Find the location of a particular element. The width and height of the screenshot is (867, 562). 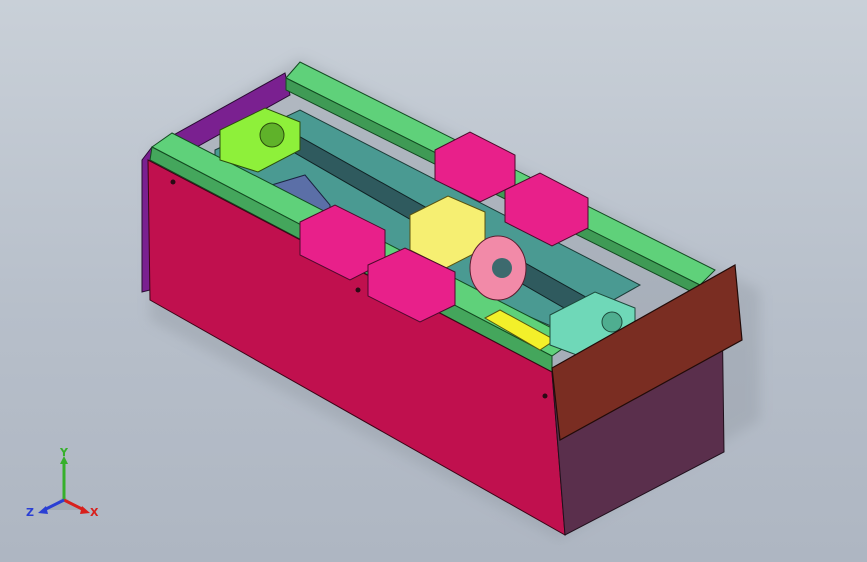

fixed-support-bearing is located at coordinates (272, 135).